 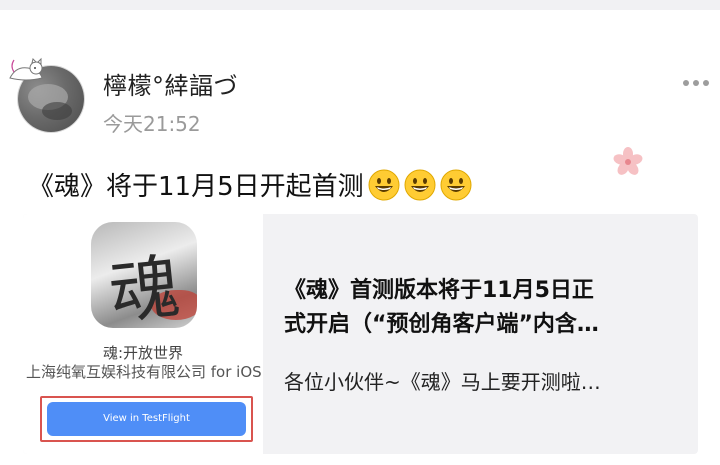 What do you see at coordinates (628, 161) in the screenshot?
I see `sakura-flower-icon` at bounding box center [628, 161].